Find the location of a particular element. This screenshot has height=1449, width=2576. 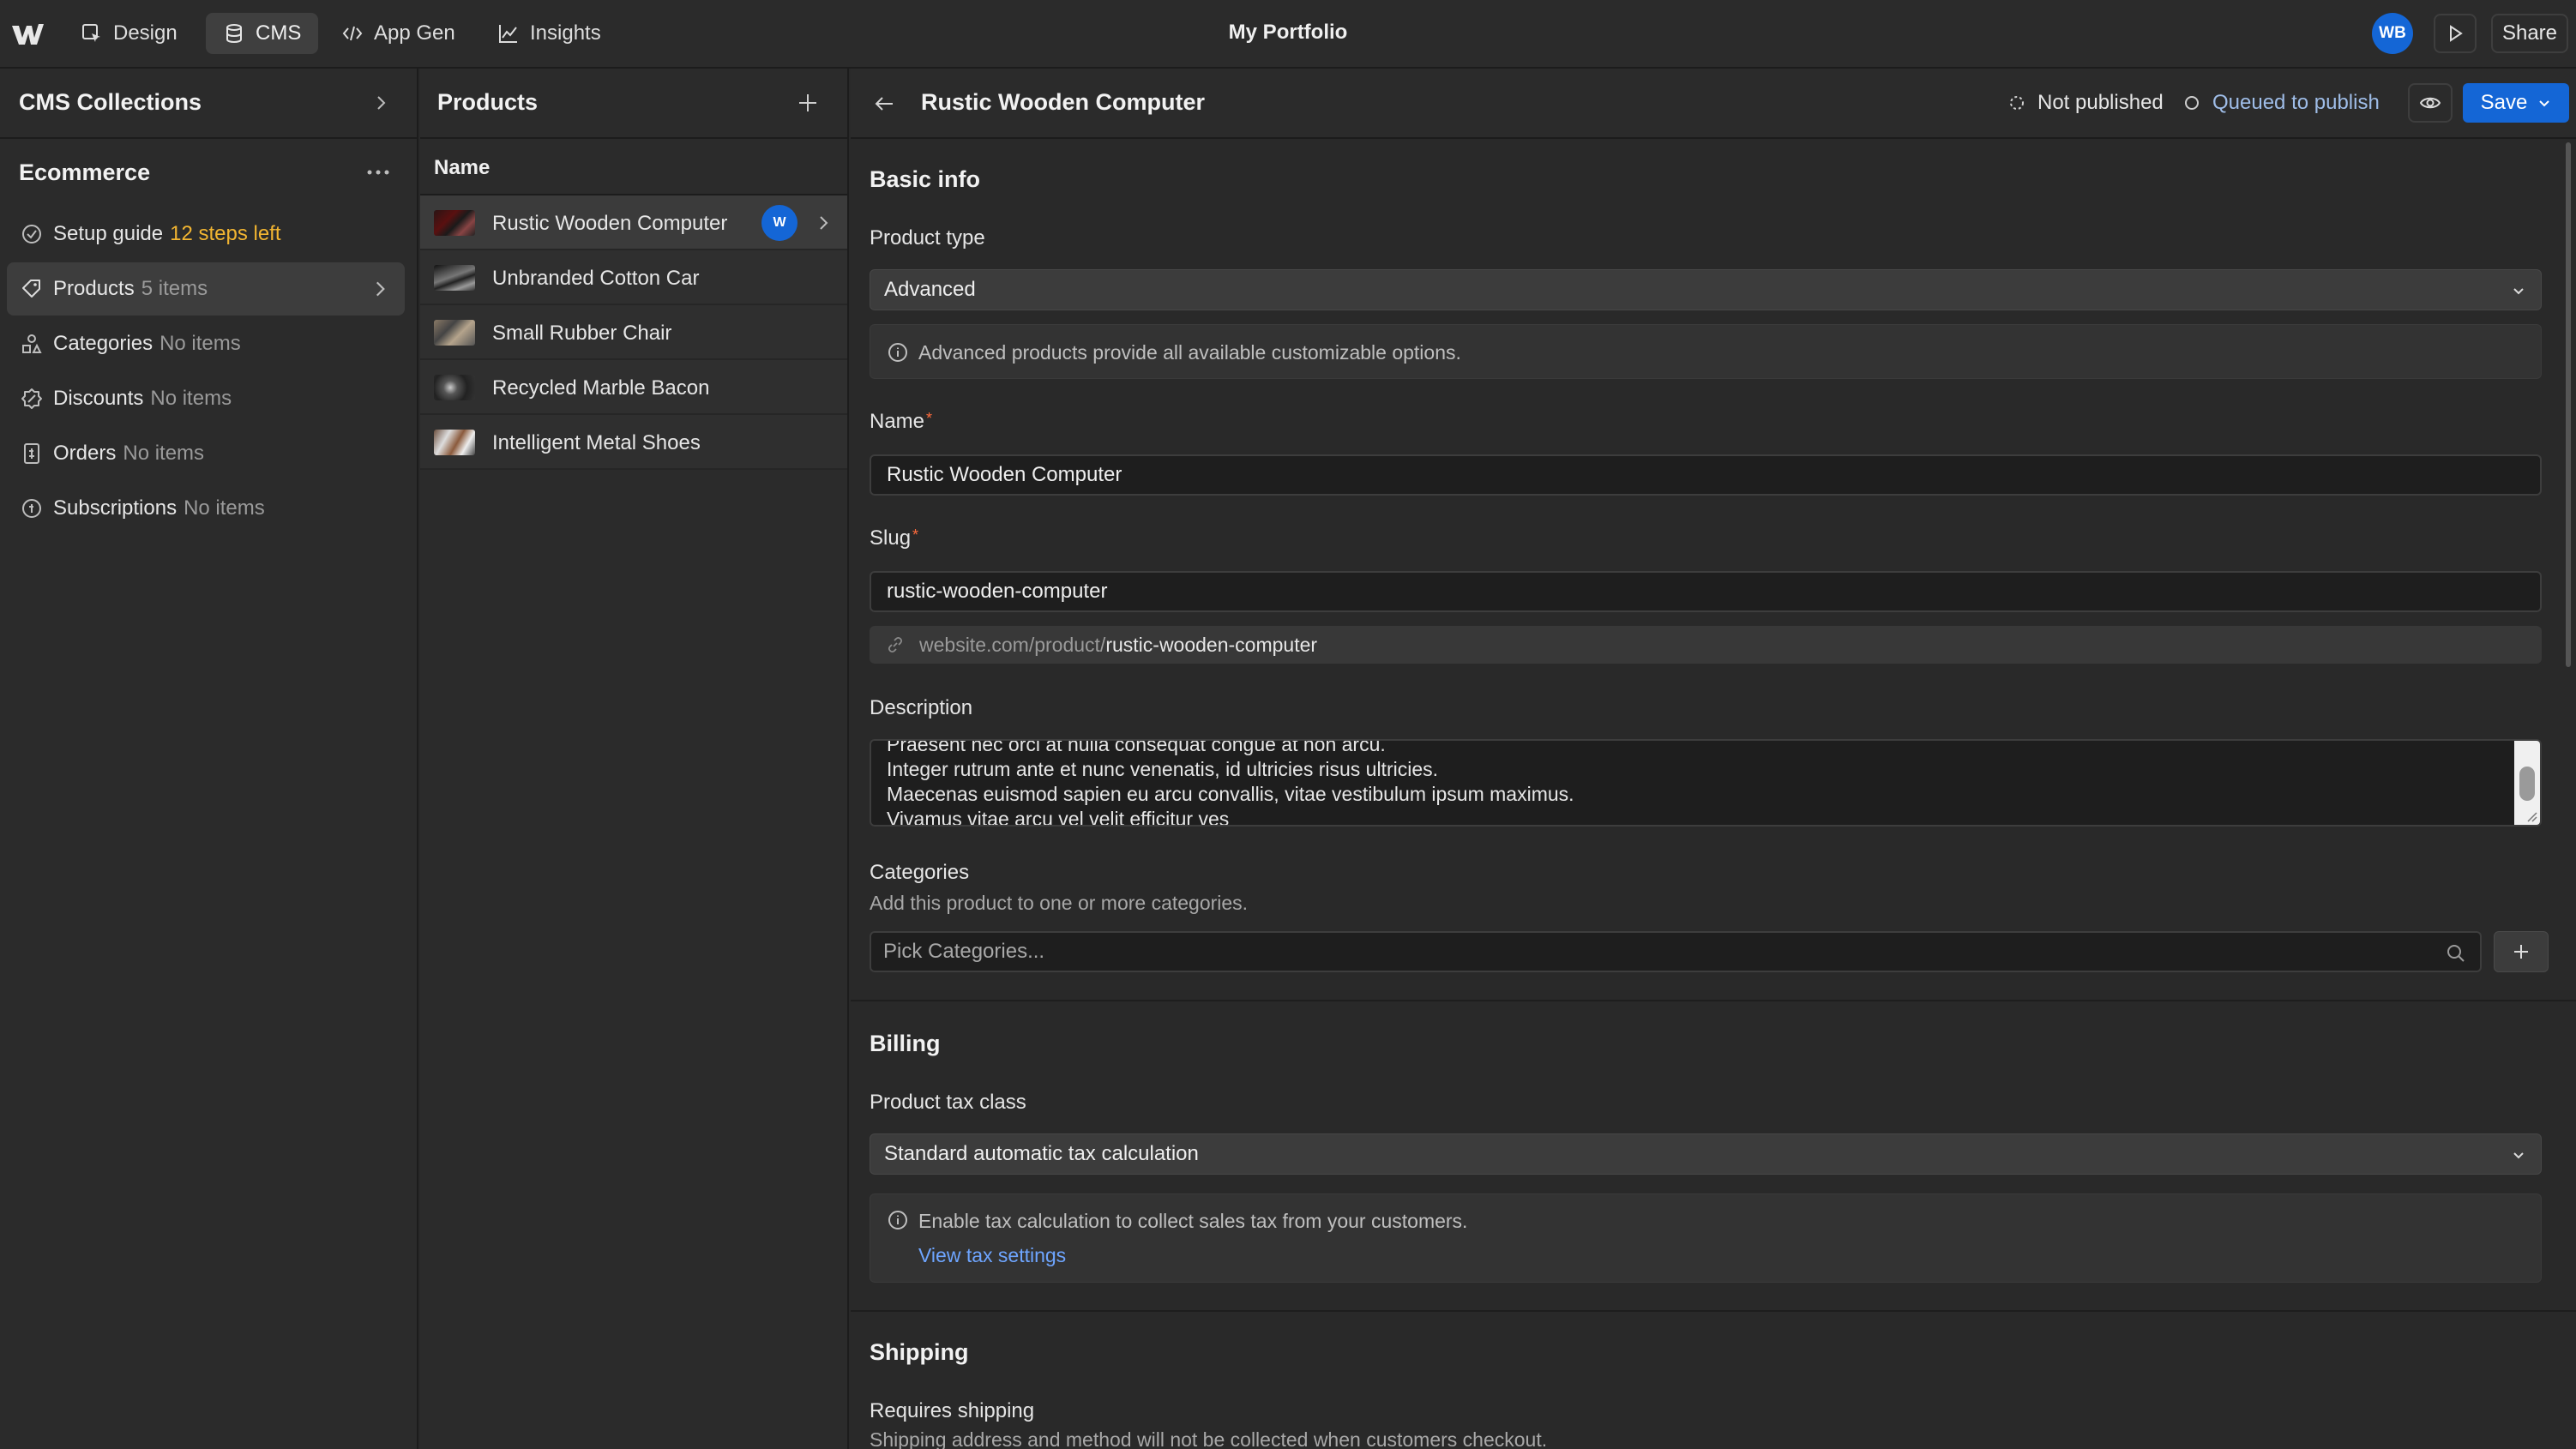

tab-design-label: Design is located at coordinates (145, 33).